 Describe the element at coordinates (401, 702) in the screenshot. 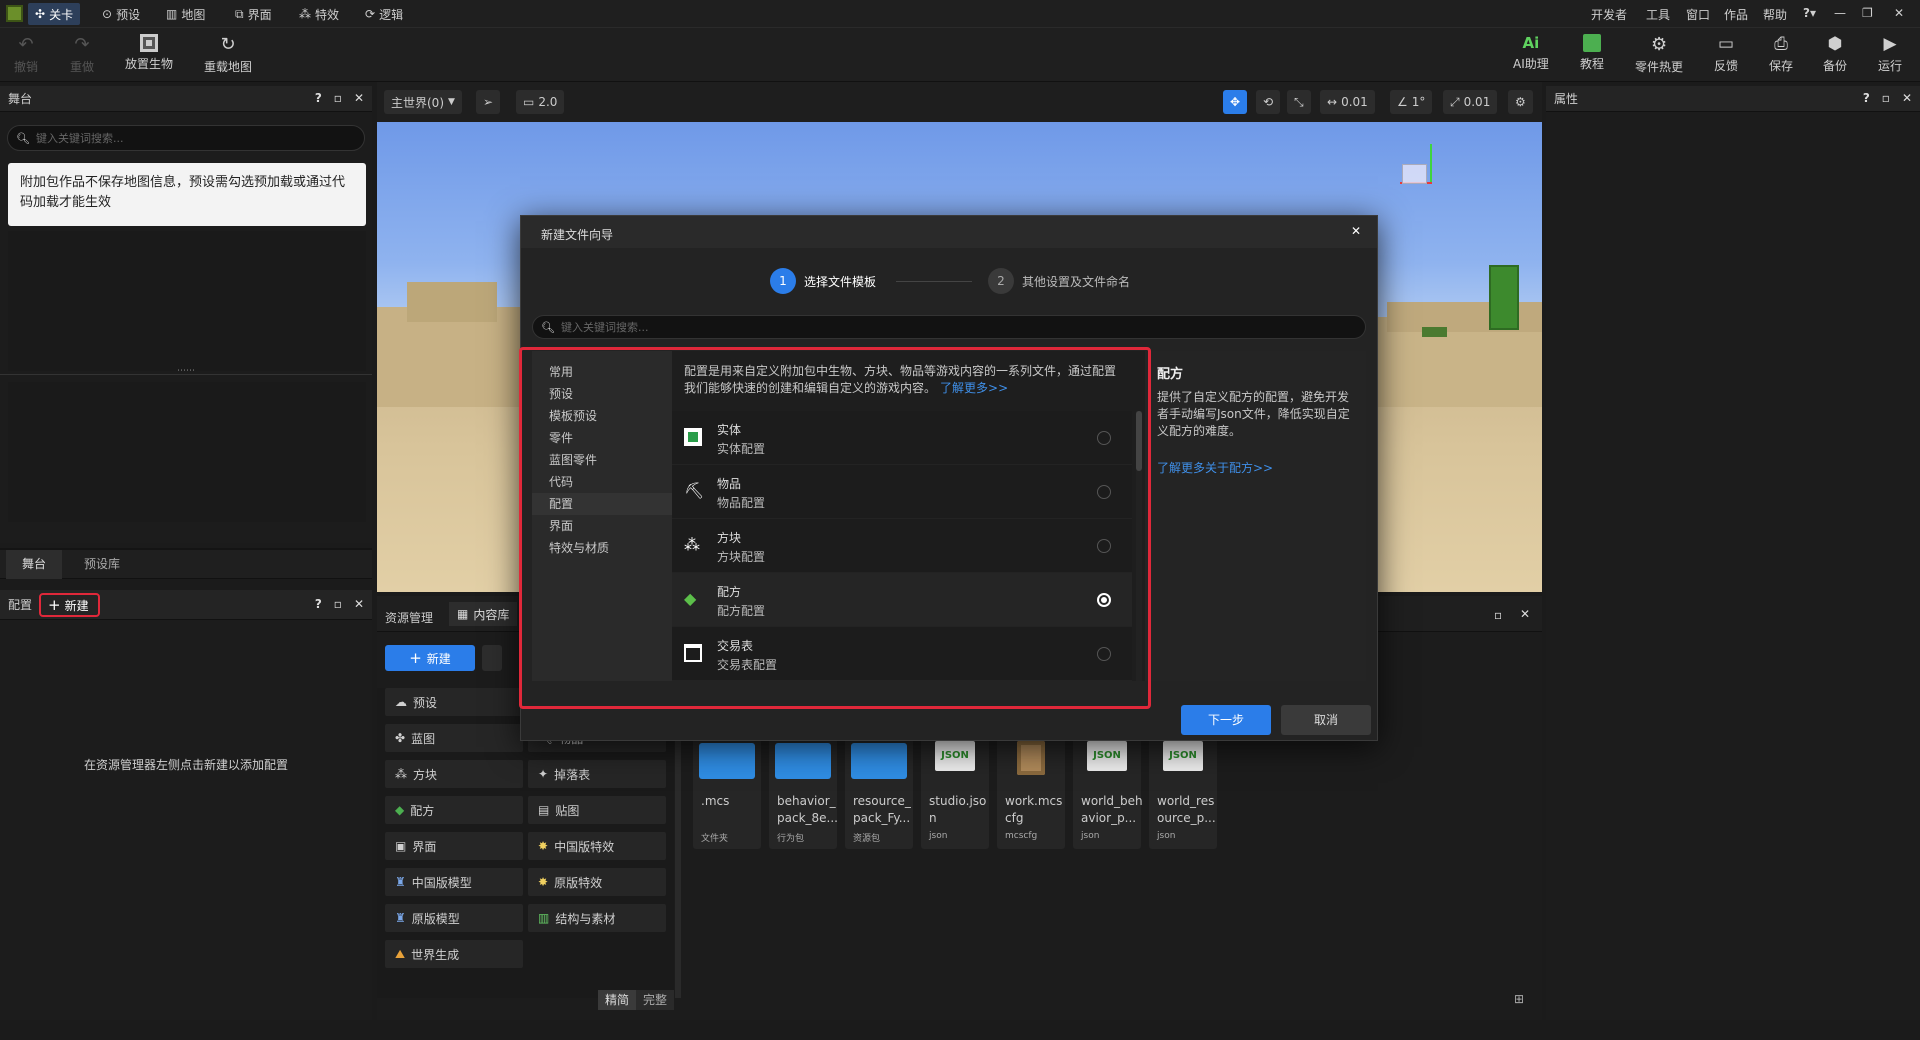

I see `preset-icon: ☁` at that location.